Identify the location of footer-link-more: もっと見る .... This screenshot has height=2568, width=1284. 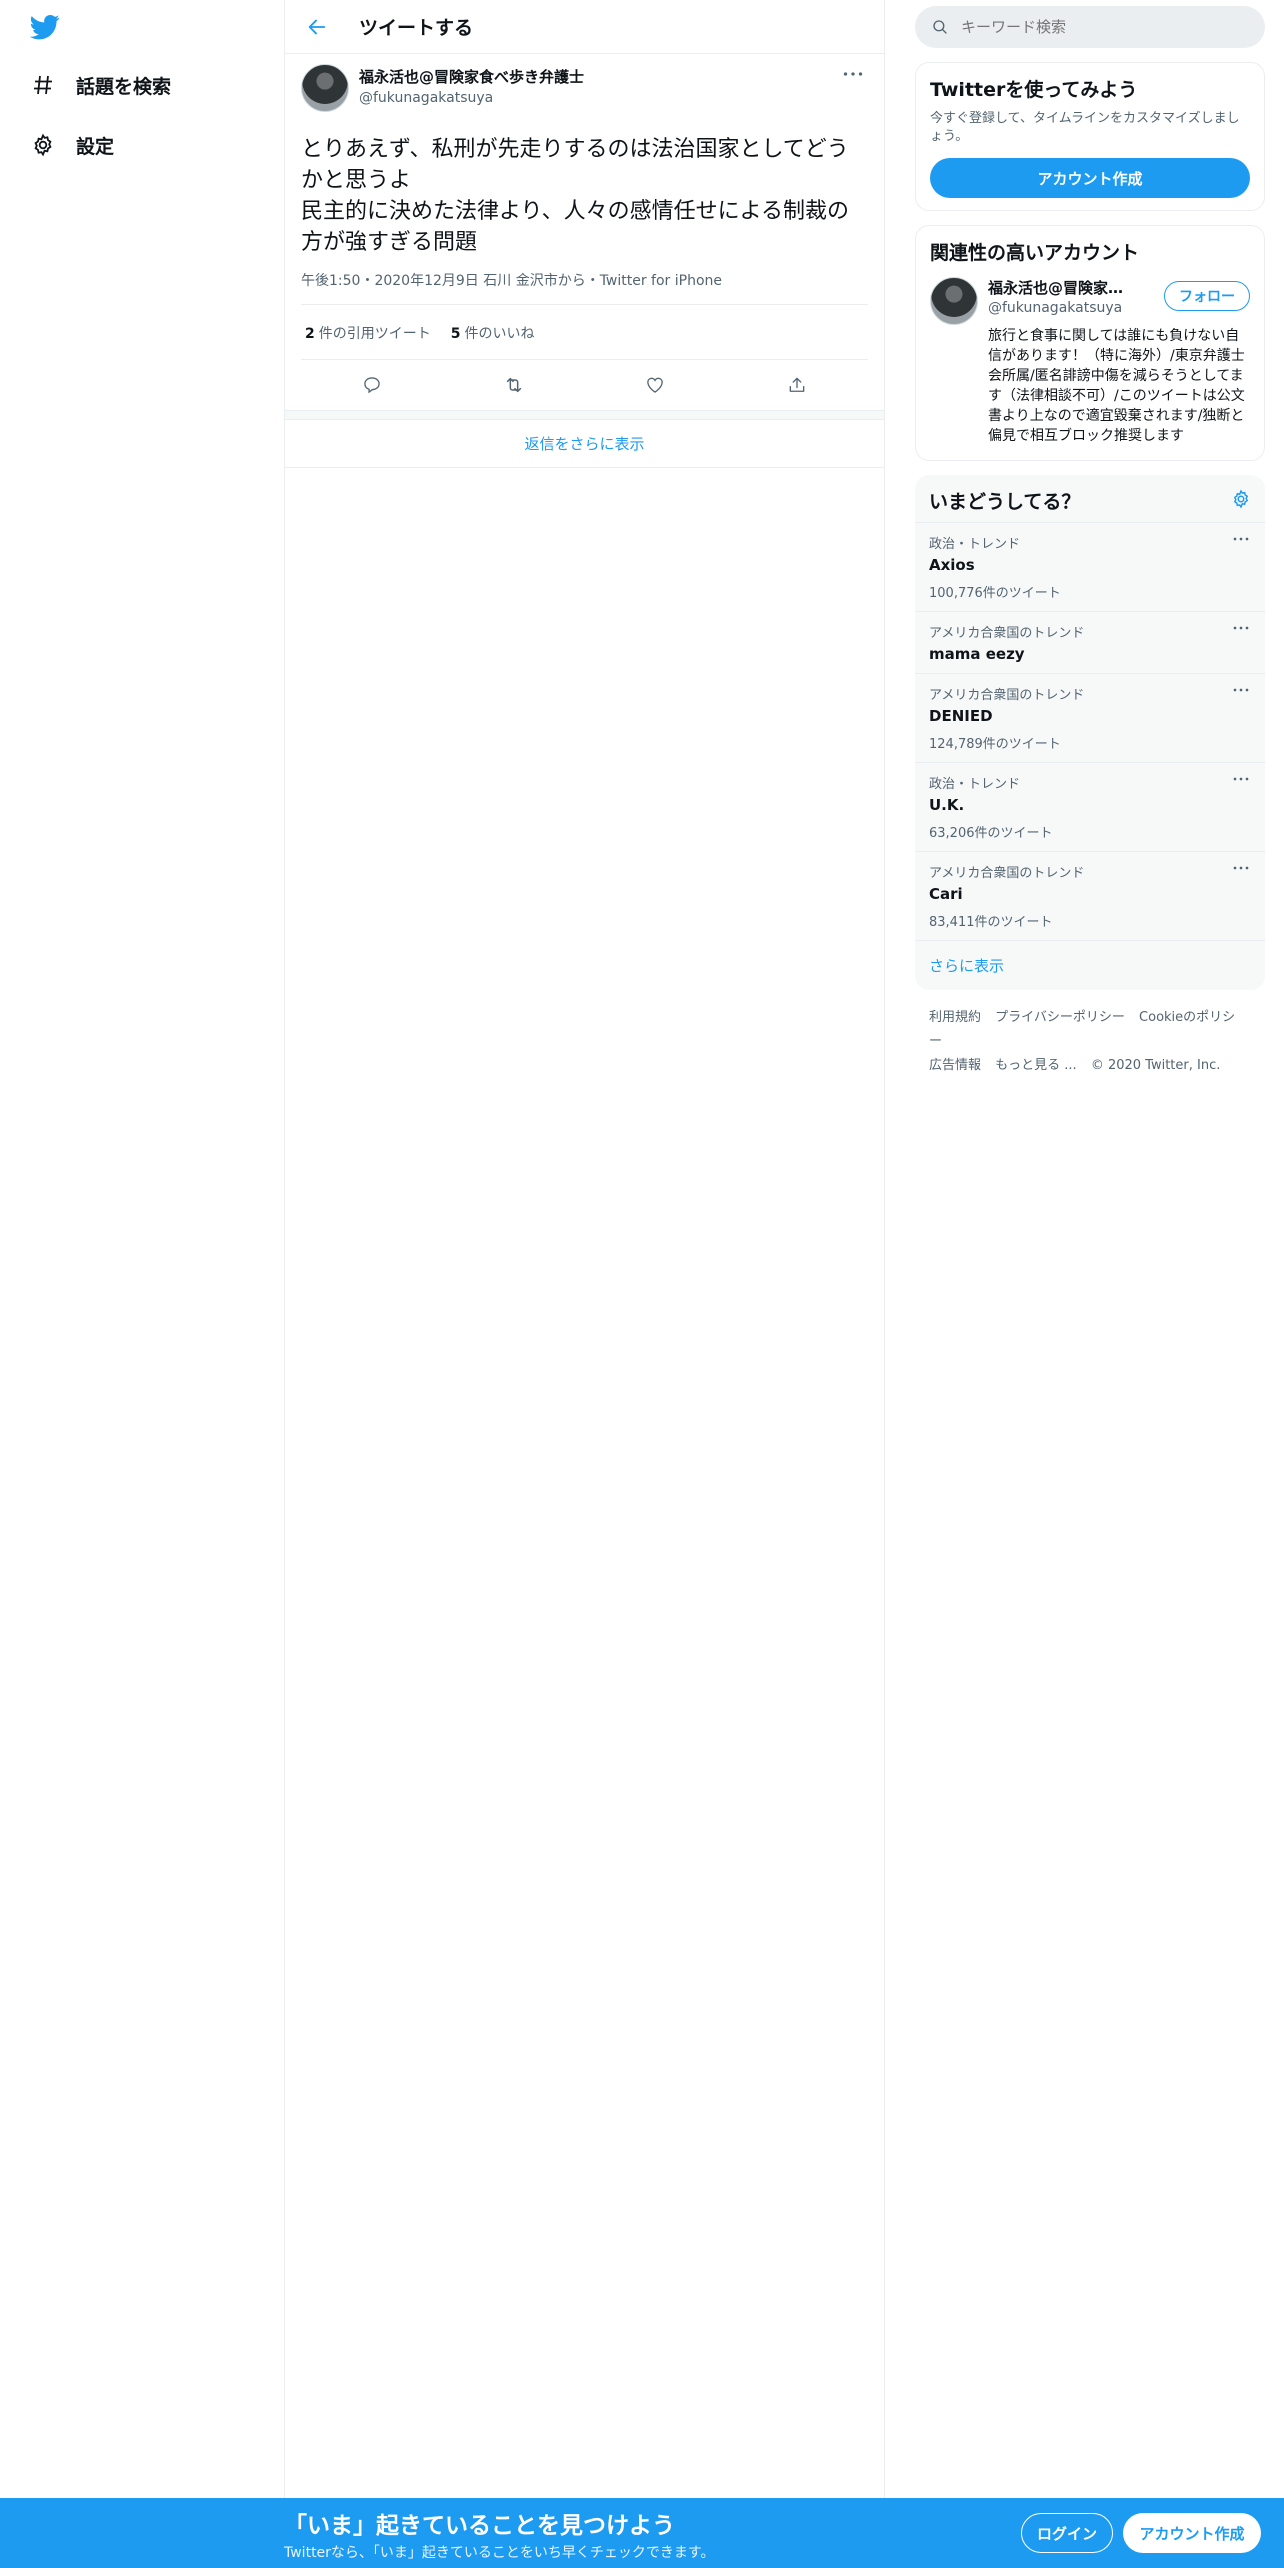
(1036, 1065).